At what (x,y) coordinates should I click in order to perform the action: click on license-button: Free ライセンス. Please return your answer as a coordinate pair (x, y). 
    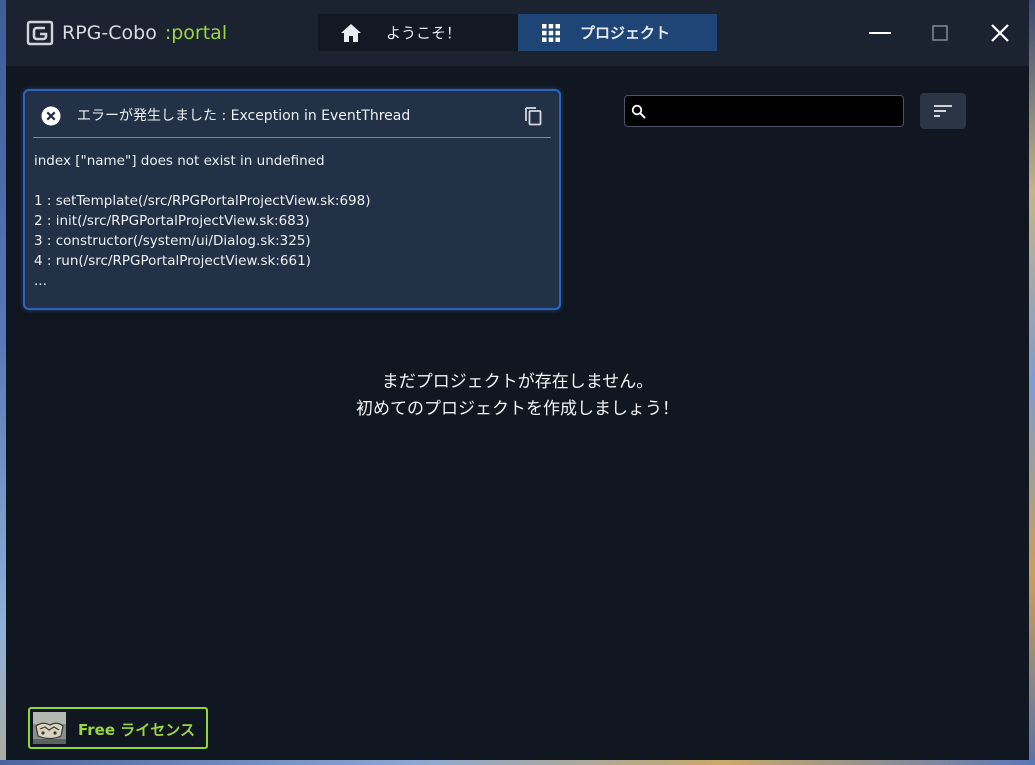
    Looking at the image, I should click on (118, 728).